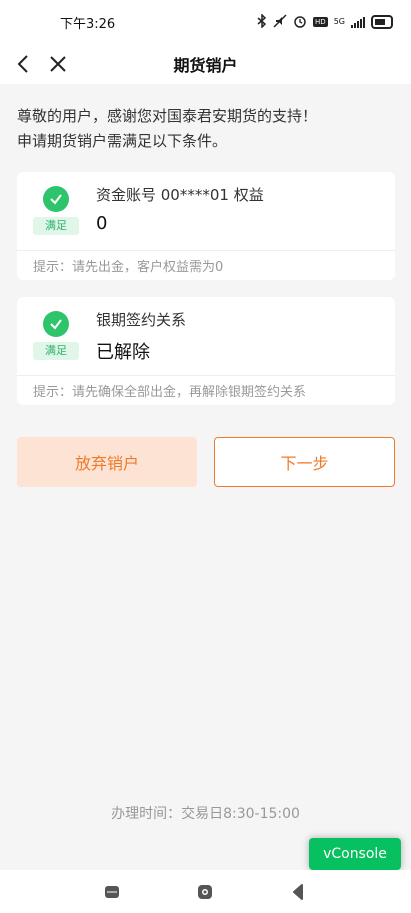 Image resolution: width=411 pixels, height=913 pixels. What do you see at coordinates (205, 22) in the screenshot?
I see `status-bar: 下午3:26 HD 5G` at bounding box center [205, 22].